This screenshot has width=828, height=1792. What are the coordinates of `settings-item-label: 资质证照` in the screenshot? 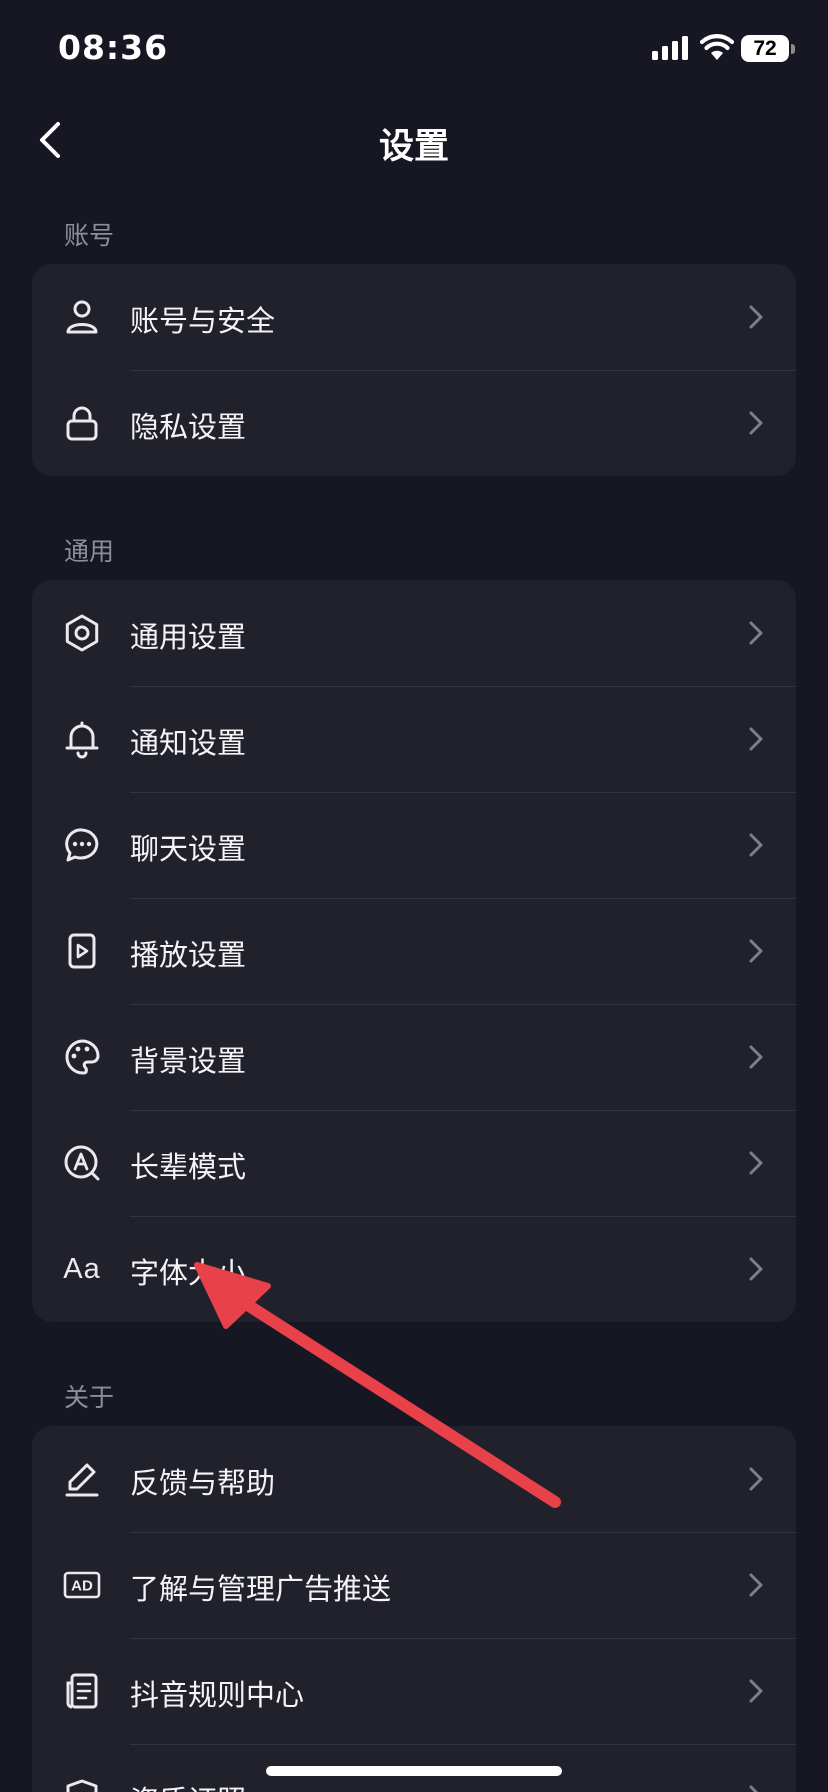 It's located at (188, 1785).